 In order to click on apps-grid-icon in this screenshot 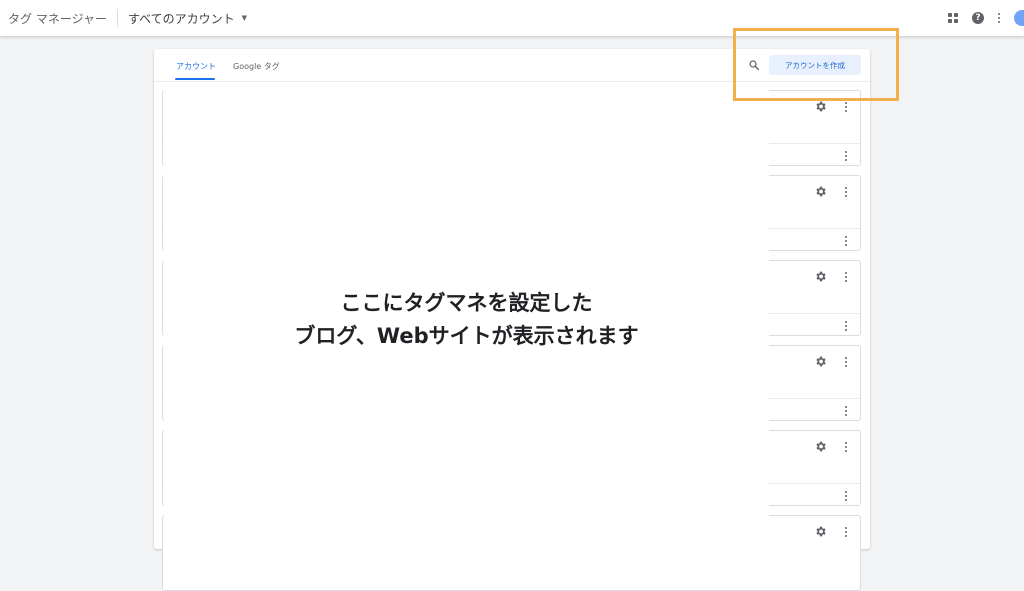, I will do `click(953, 18)`.